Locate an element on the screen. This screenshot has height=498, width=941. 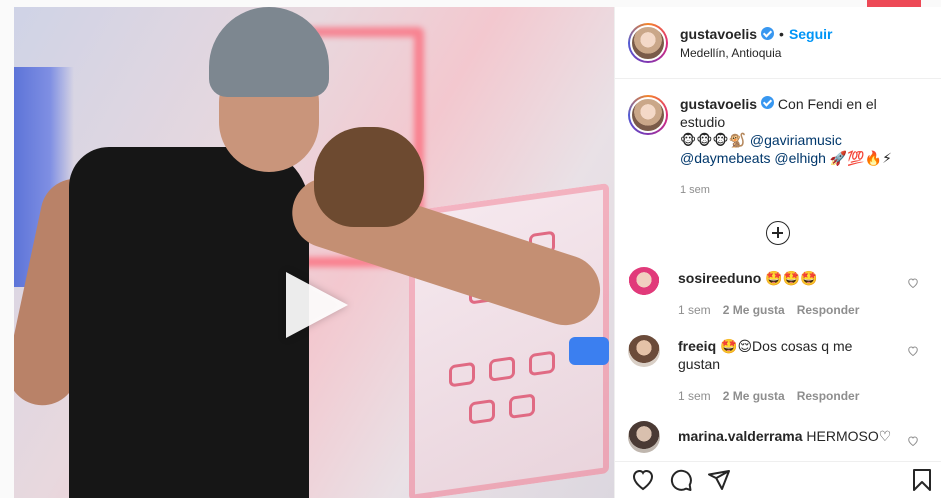
play-icon is located at coordinates (317, 305).